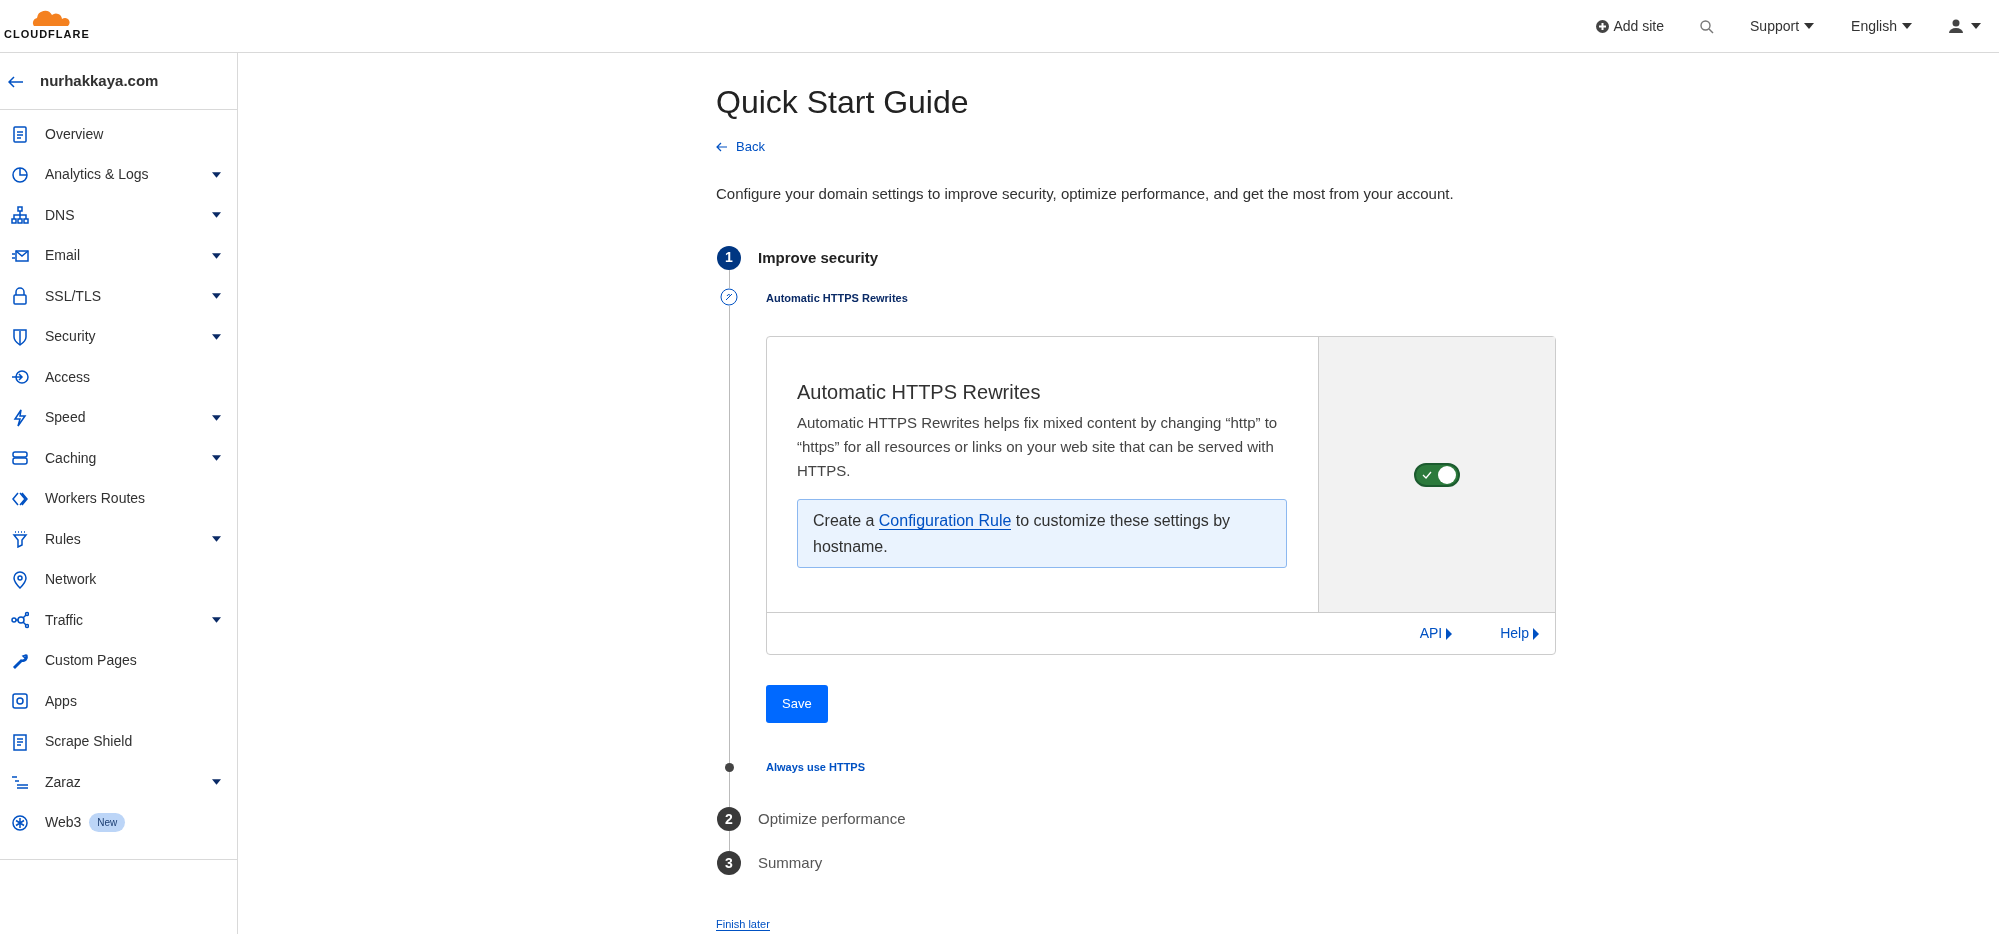 The image size is (1999, 934). I want to click on step-number: 3, so click(729, 863).